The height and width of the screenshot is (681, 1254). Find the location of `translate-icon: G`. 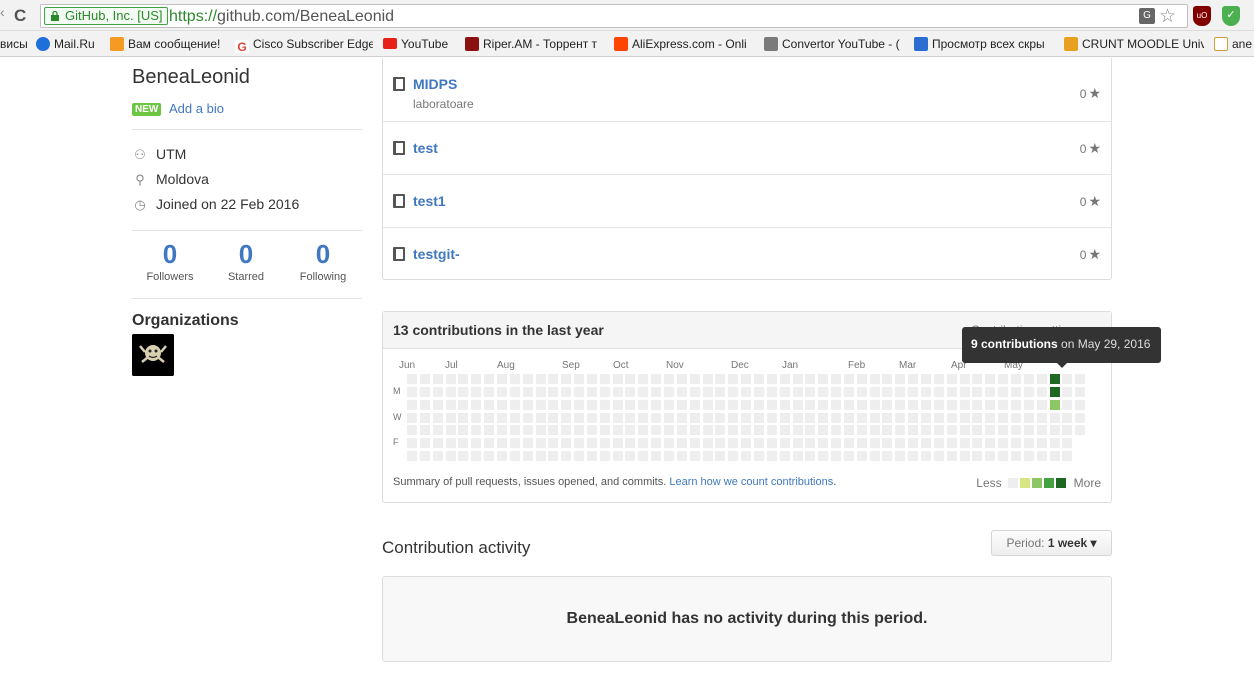

translate-icon: G is located at coordinates (1147, 16).